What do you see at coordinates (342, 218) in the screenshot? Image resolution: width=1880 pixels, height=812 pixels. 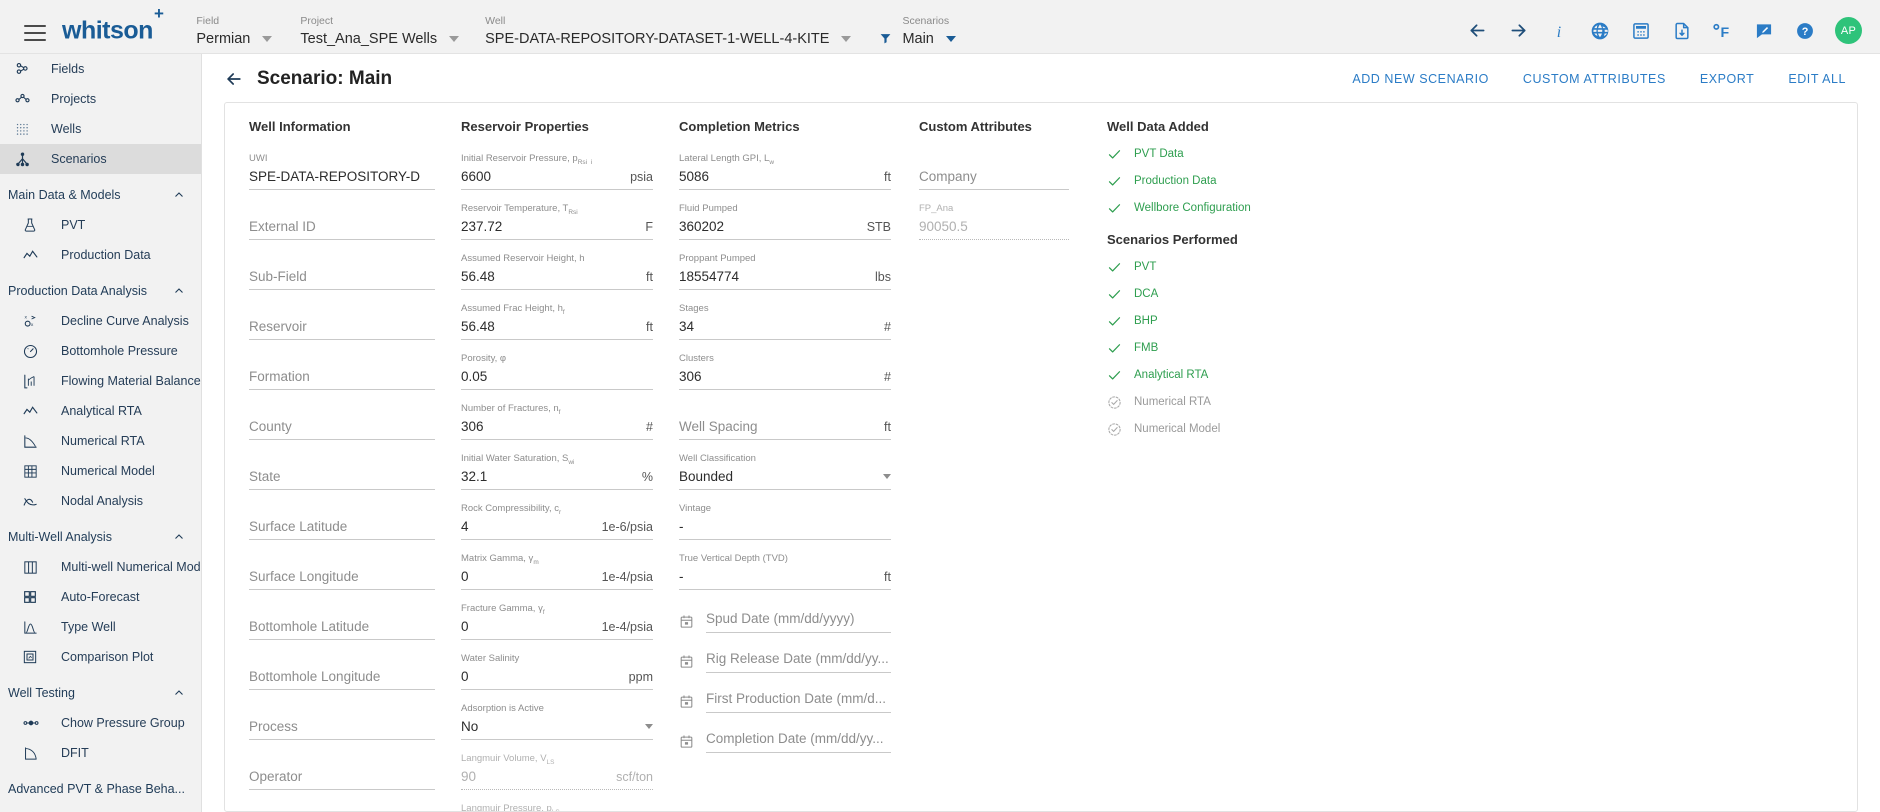 I see `field-external-id: External ID` at bounding box center [342, 218].